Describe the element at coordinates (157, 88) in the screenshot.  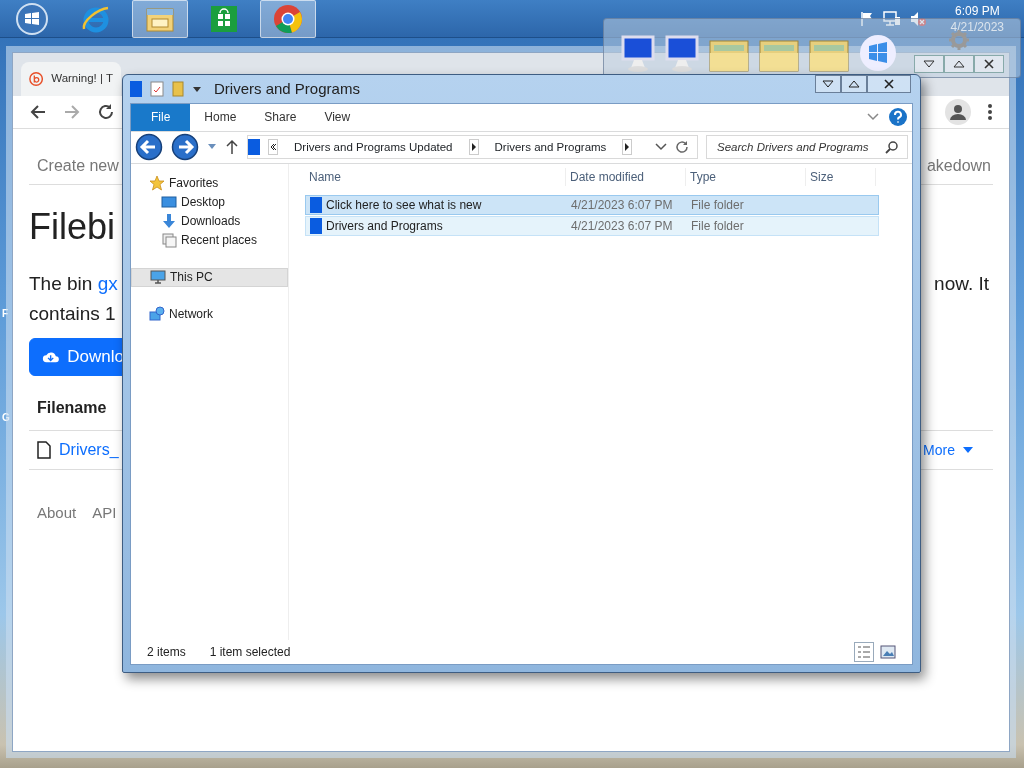
I see `checklist-icon` at that location.